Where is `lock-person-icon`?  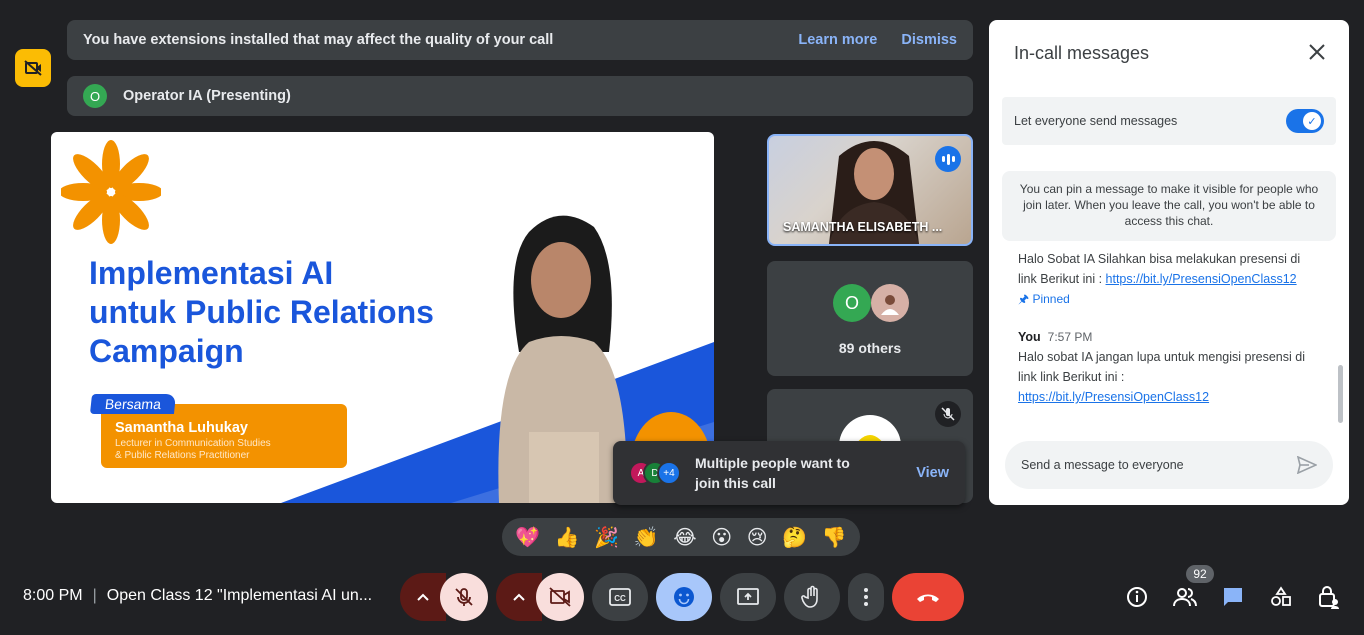
lock-person-icon is located at coordinates (1329, 597).